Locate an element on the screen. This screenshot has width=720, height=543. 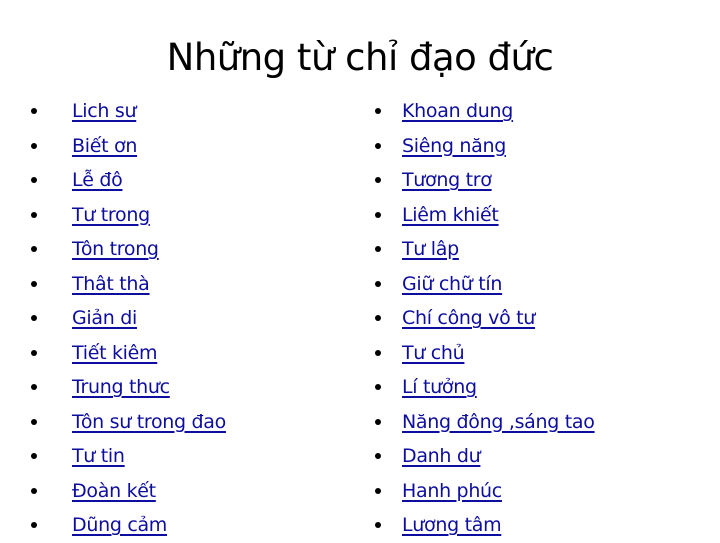
word-link: Lễ đô is located at coordinates (97, 180).